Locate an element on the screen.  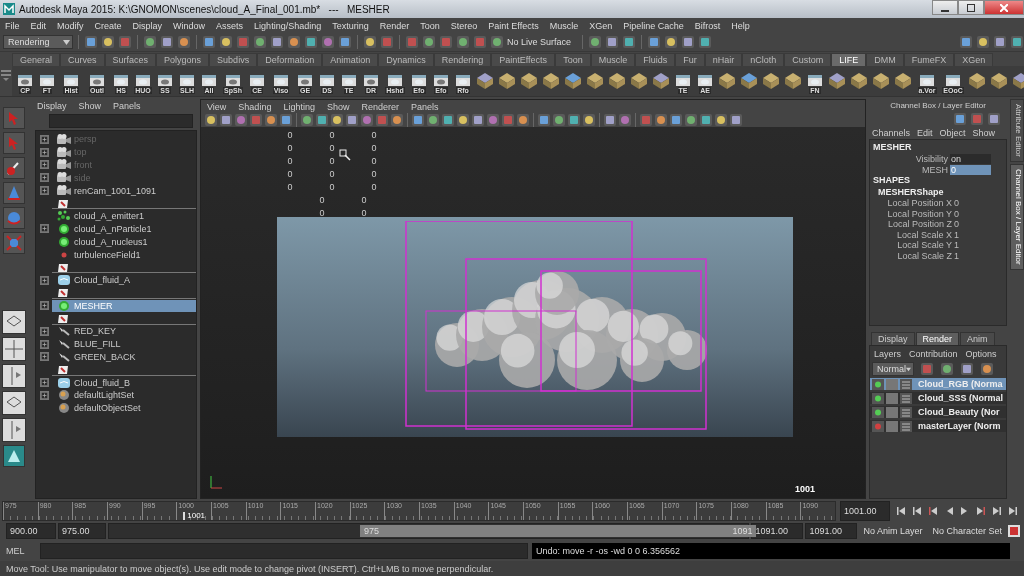
outliner-item: renCam_1001_1091 is located at coordinates (124, 190).